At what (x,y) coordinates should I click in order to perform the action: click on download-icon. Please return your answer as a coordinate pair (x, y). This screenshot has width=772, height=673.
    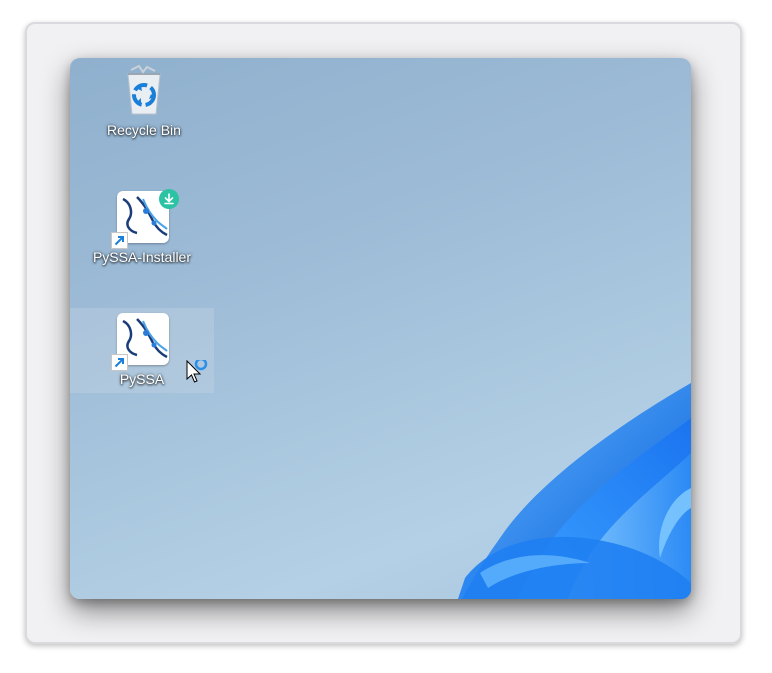
    Looking at the image, I should click on (169, 199).